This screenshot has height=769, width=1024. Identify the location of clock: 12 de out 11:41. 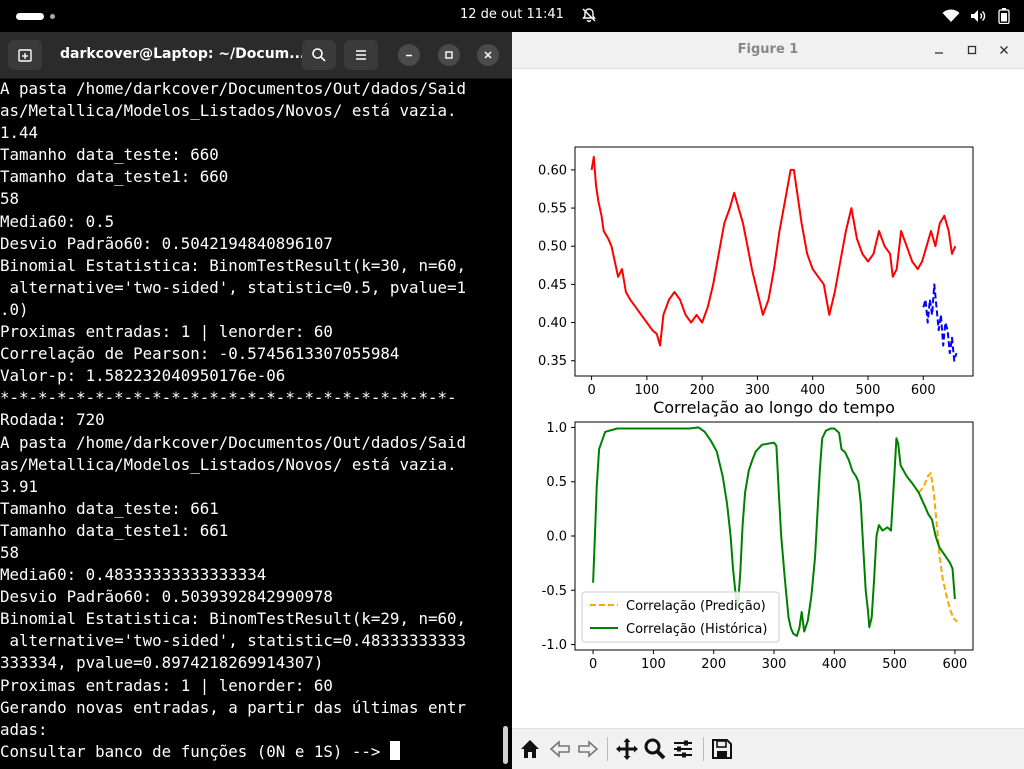
(512, 14).